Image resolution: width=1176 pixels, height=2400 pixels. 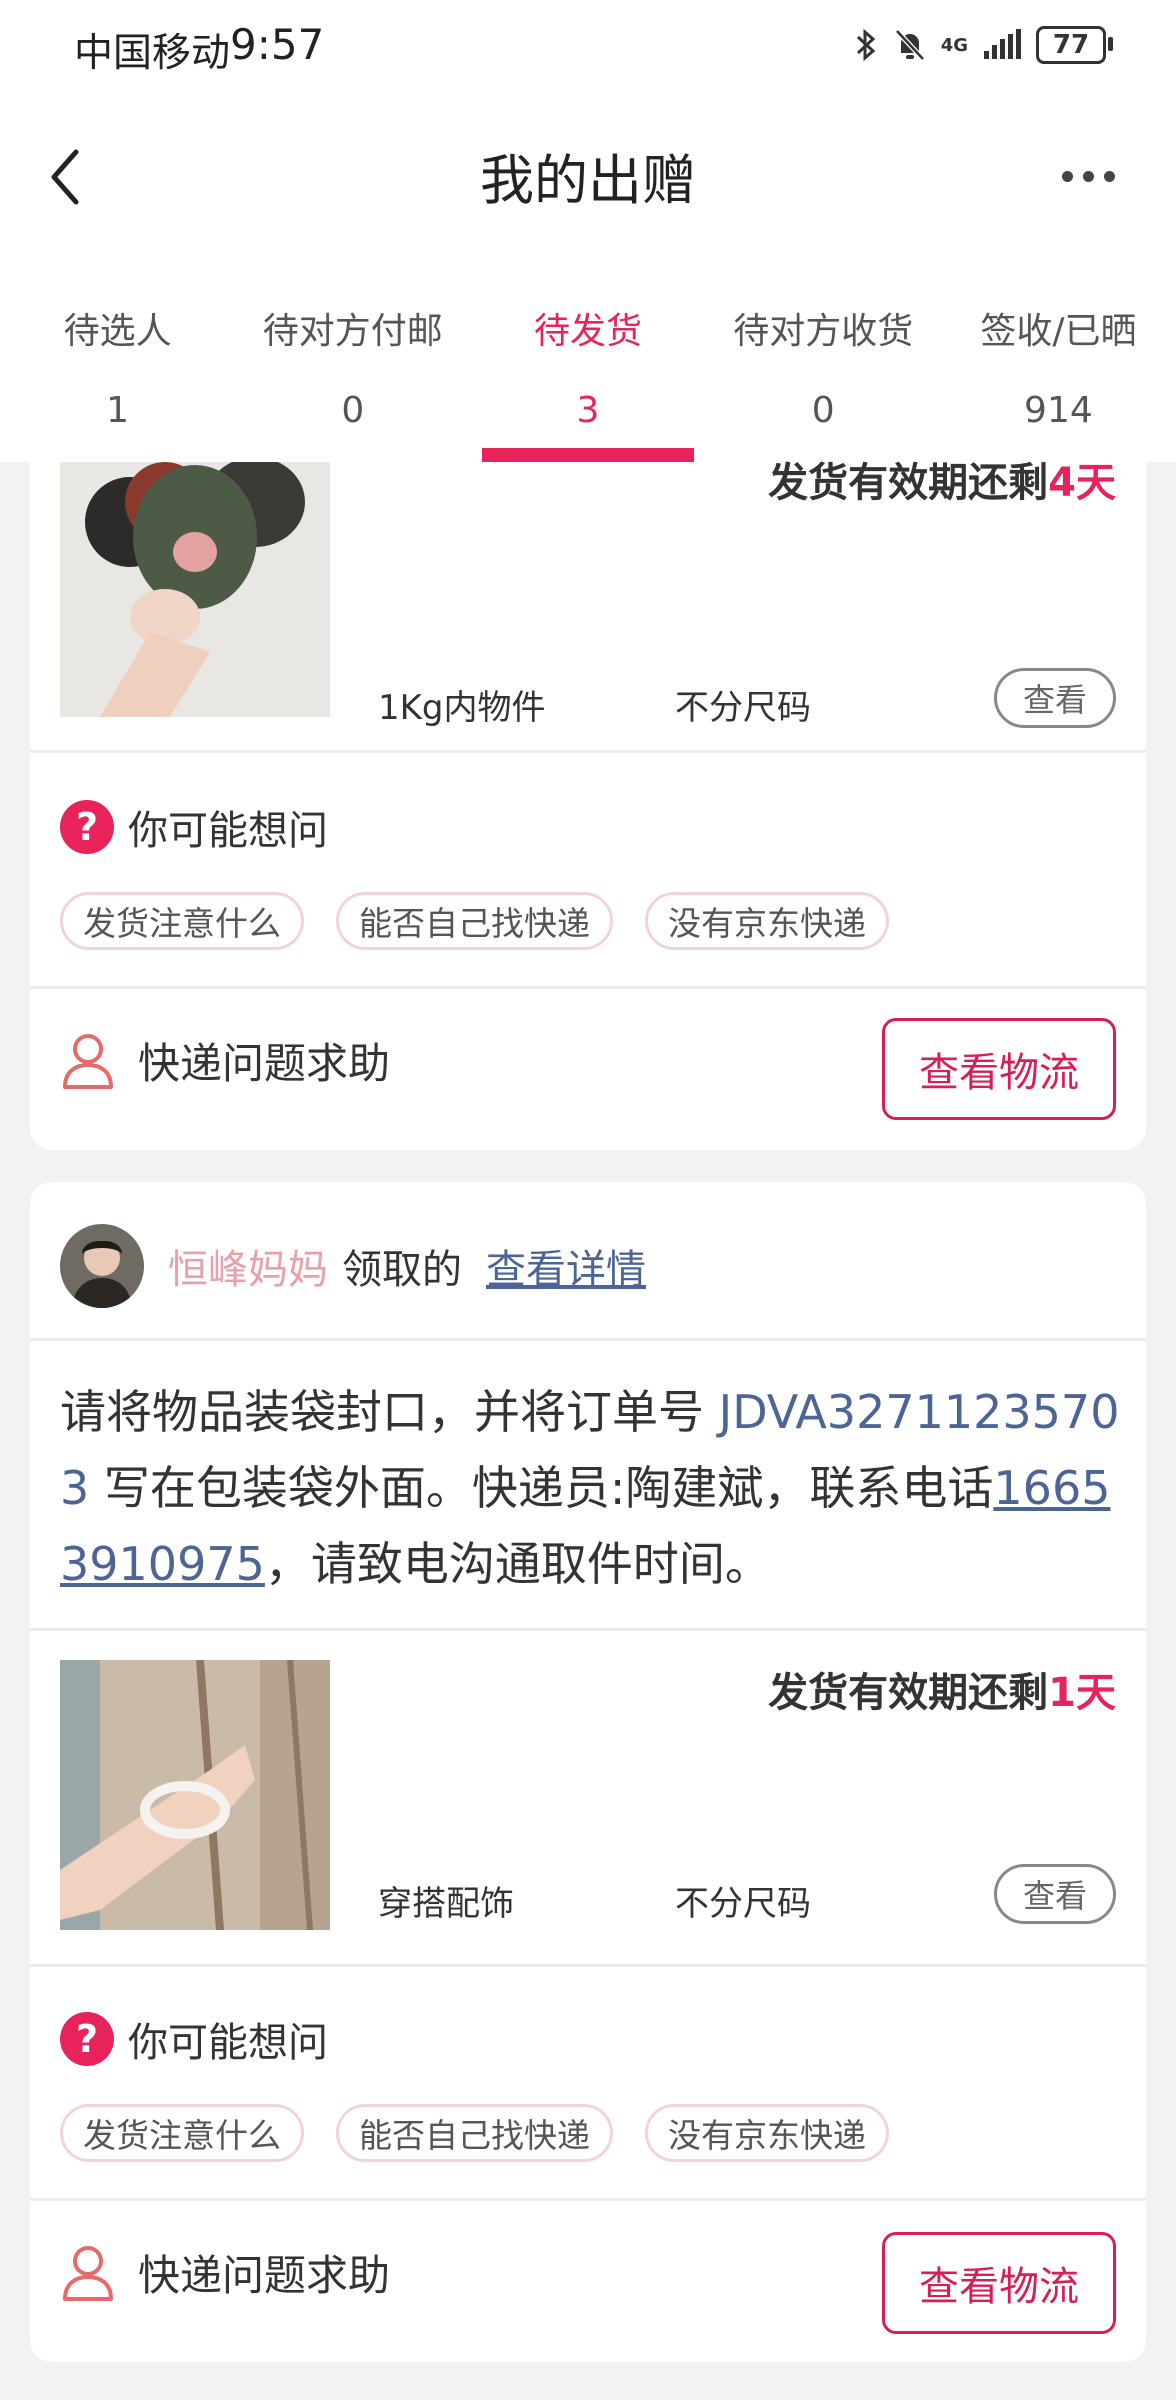 I want to click on tab-label: 签收/已晒, so click(x=1058, y=331).